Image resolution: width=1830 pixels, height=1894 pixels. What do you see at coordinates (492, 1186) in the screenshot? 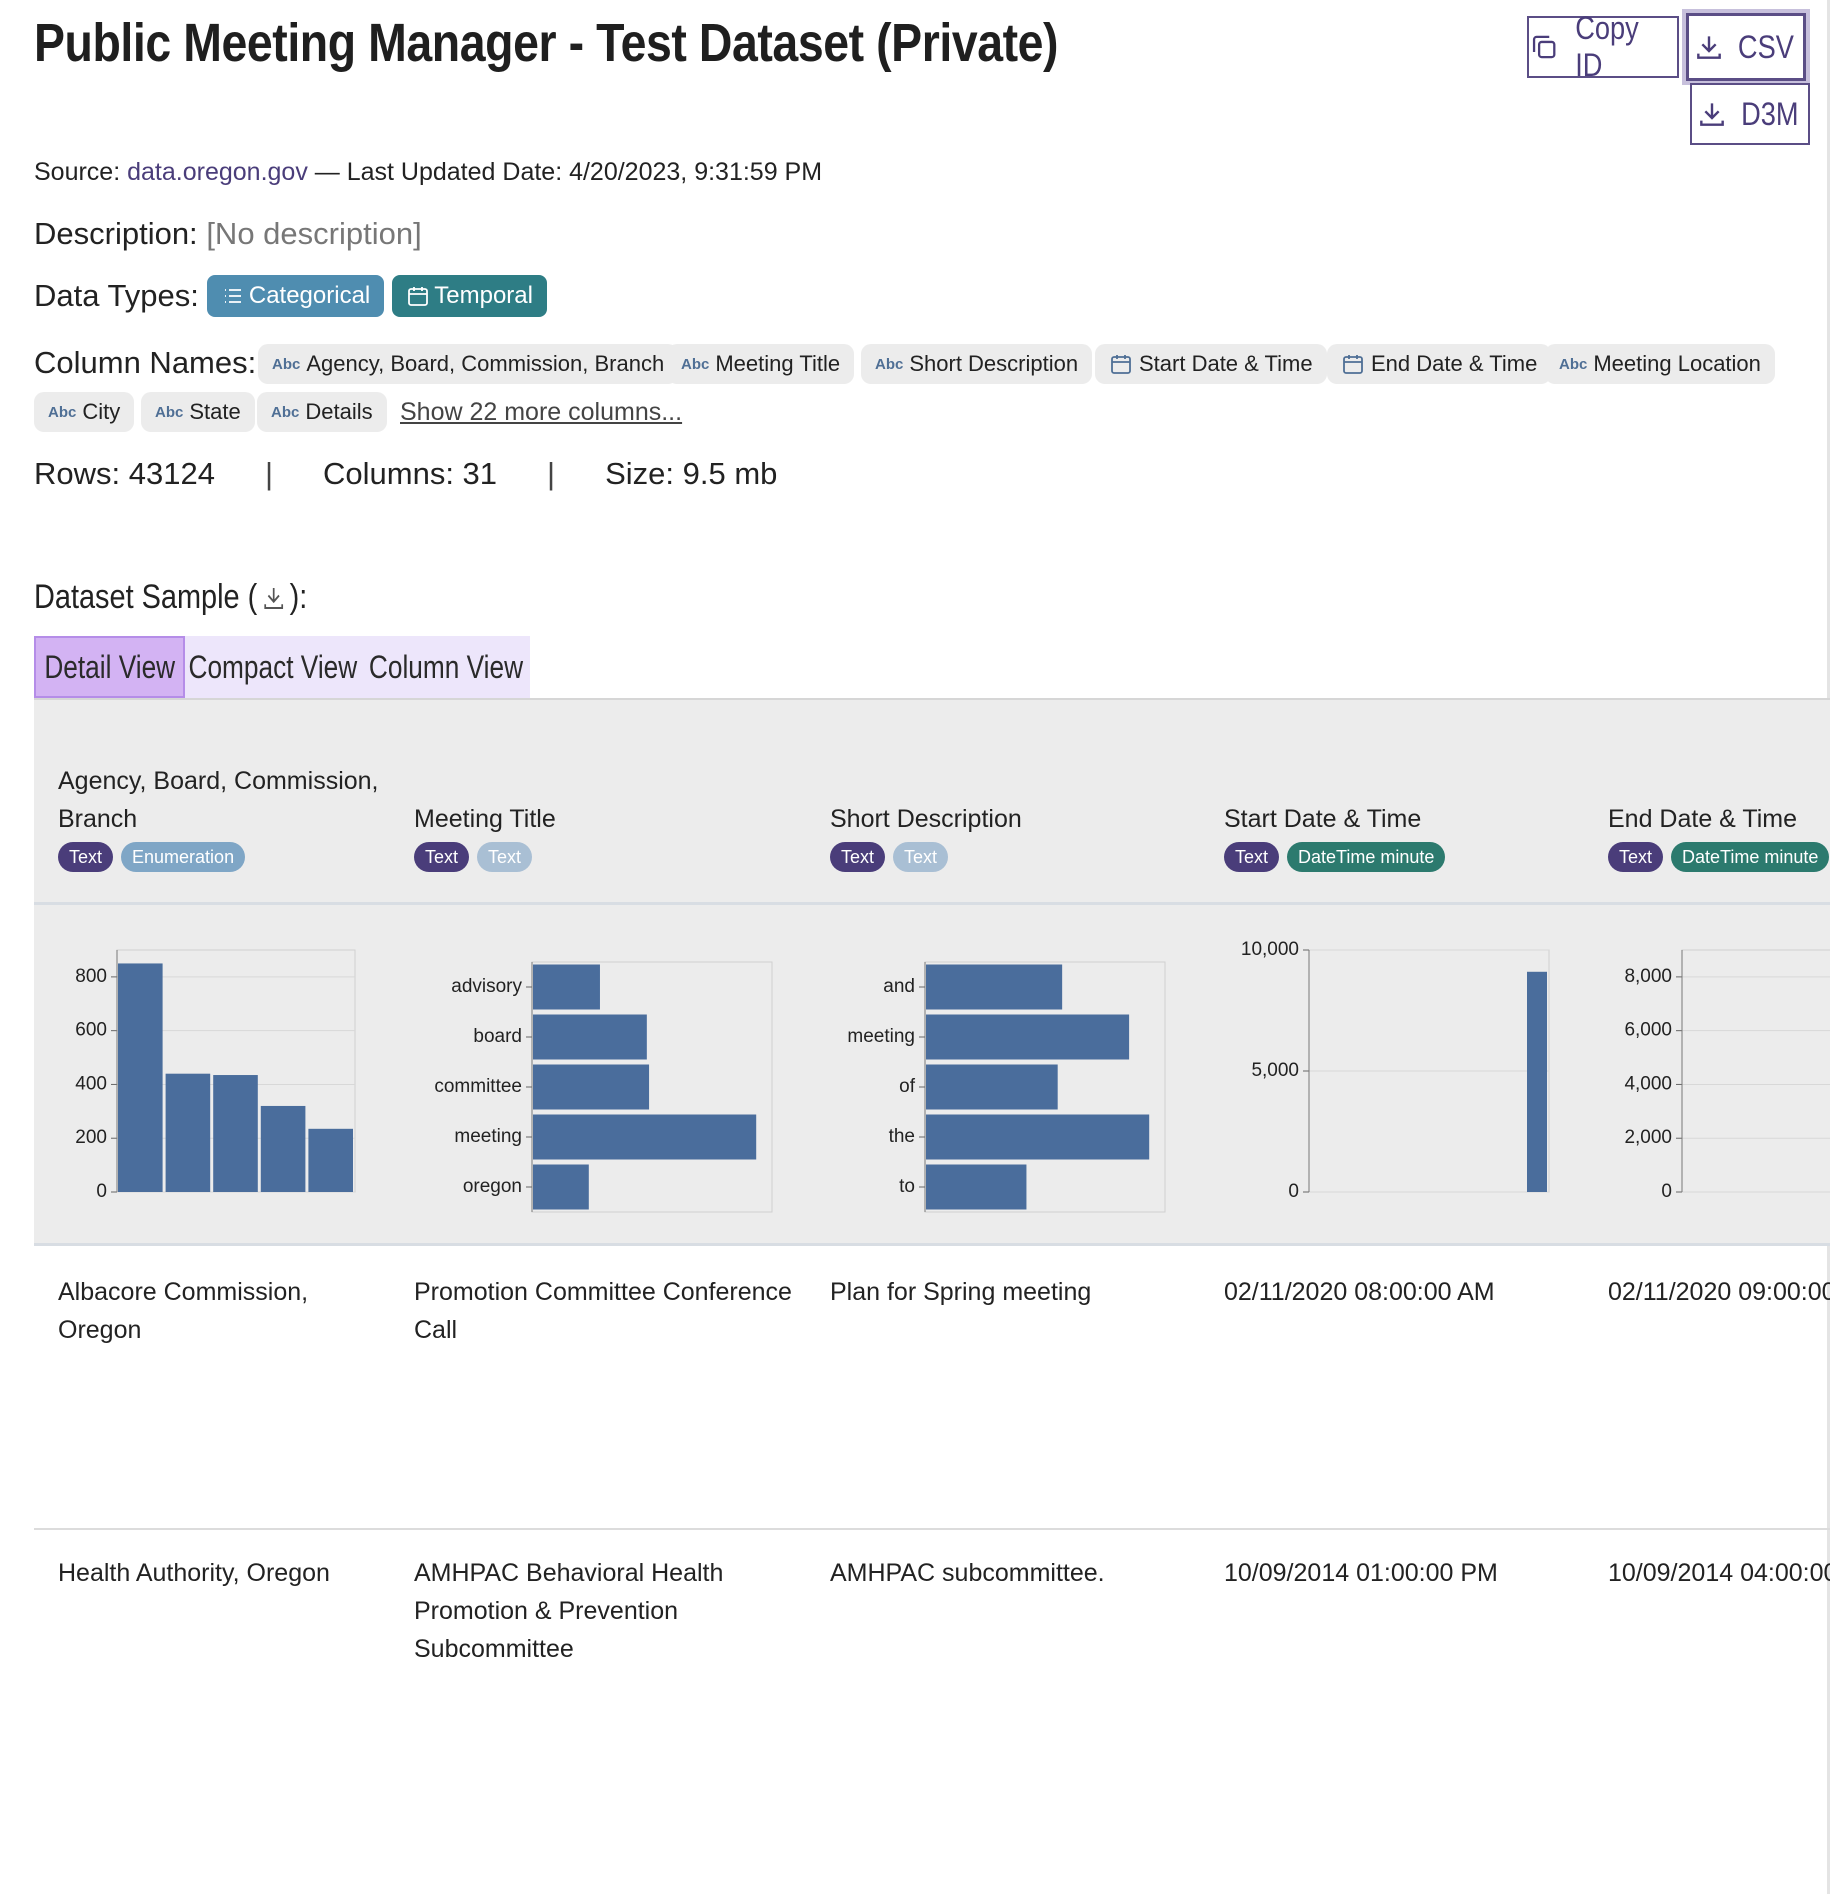
I see `category-label: oregon` at bounding box center [492, 1186].